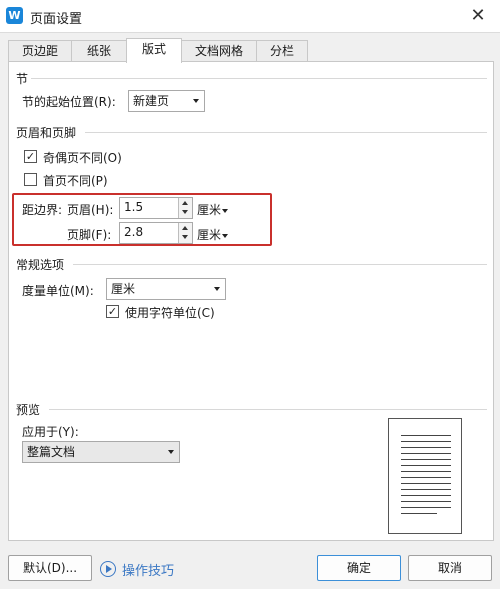 The width and height of the screenshot is (500, 589). What do you see at coordinates (209, 210) in the screenshot?
I see `header-unit-label: 厘米` at bounding box center [209, 210].